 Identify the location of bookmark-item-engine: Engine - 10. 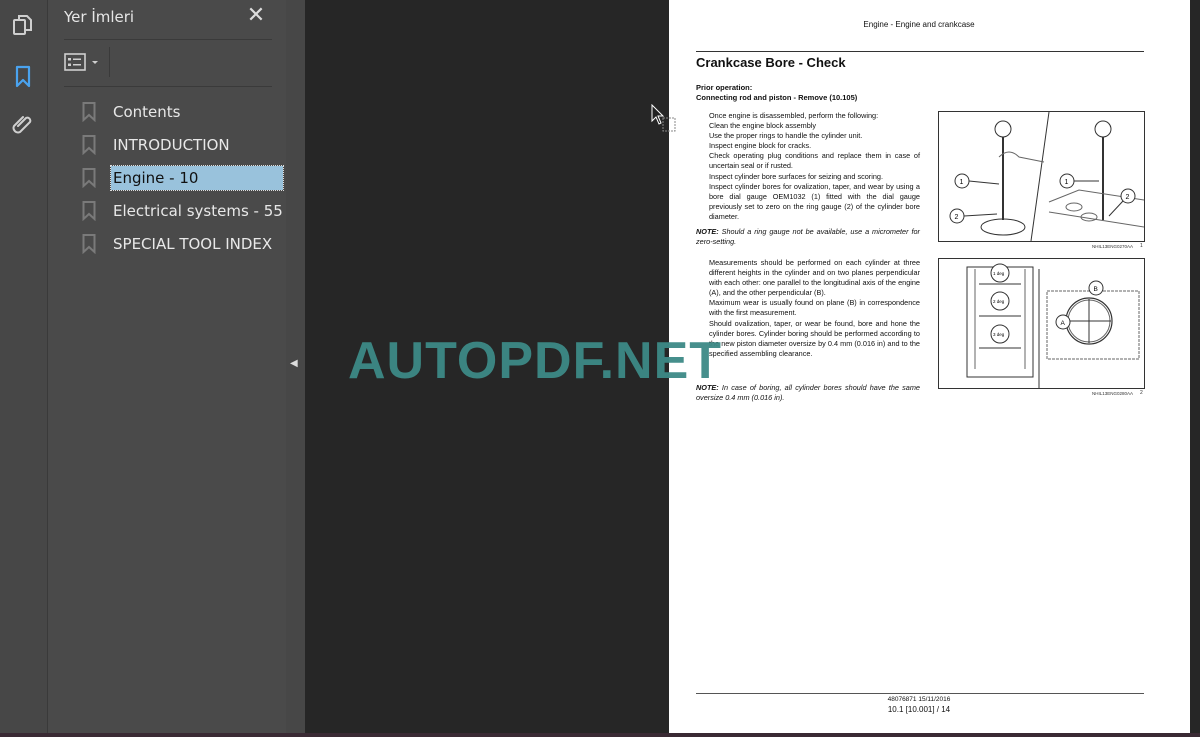
(183, 177).